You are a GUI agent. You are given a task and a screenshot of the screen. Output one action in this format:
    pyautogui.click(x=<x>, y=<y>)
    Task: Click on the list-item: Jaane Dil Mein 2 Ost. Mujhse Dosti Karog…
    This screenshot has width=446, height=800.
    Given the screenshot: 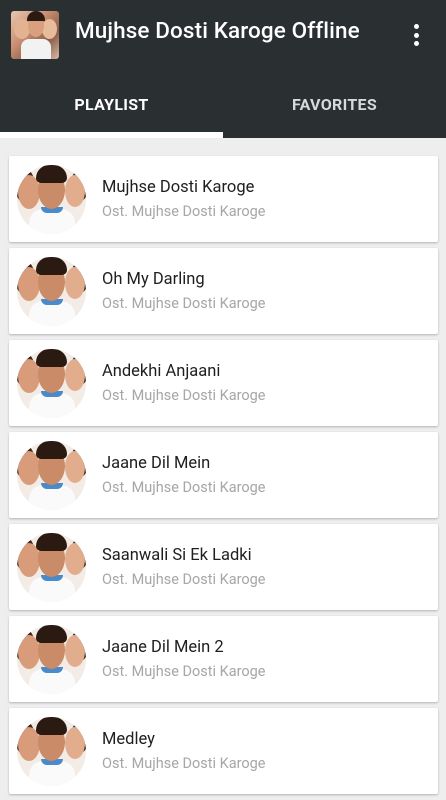 What is the action you would take?
    pyautogui.click(x=223, y=659)
    